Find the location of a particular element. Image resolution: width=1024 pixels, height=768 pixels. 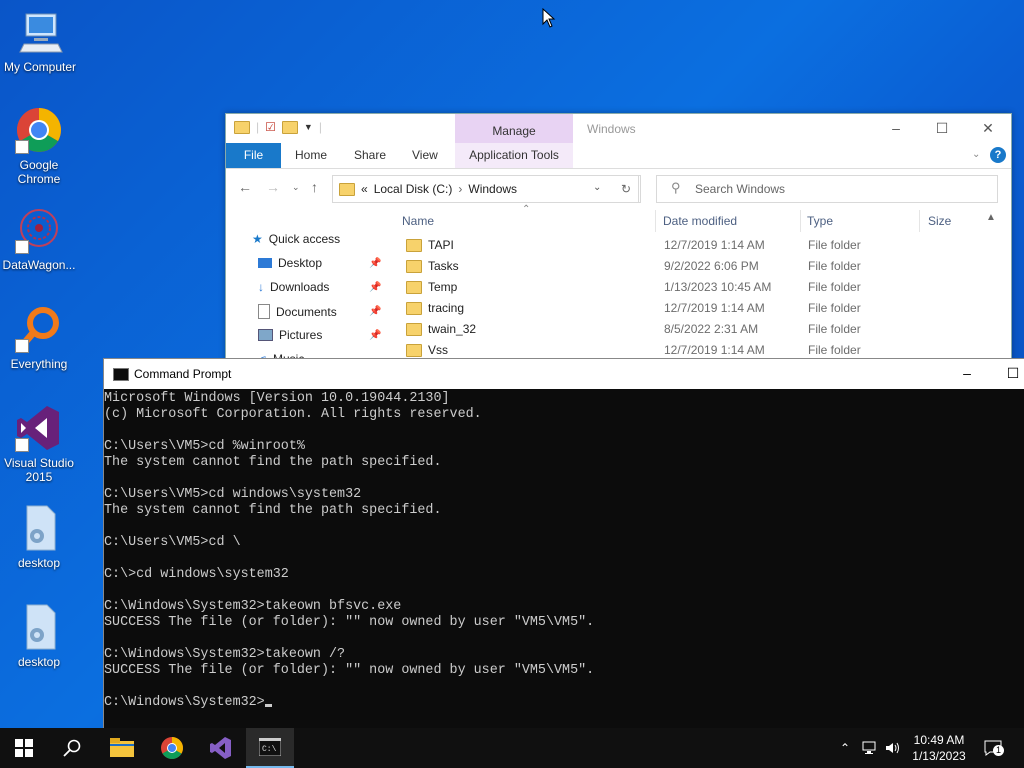

desktop-icon-label: Everything is located at coordinates (39, 364).